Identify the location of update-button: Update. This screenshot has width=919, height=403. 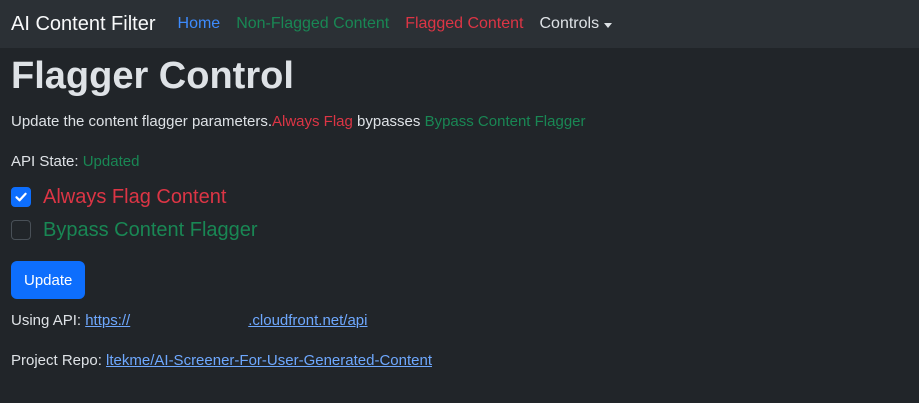
(48, 280).